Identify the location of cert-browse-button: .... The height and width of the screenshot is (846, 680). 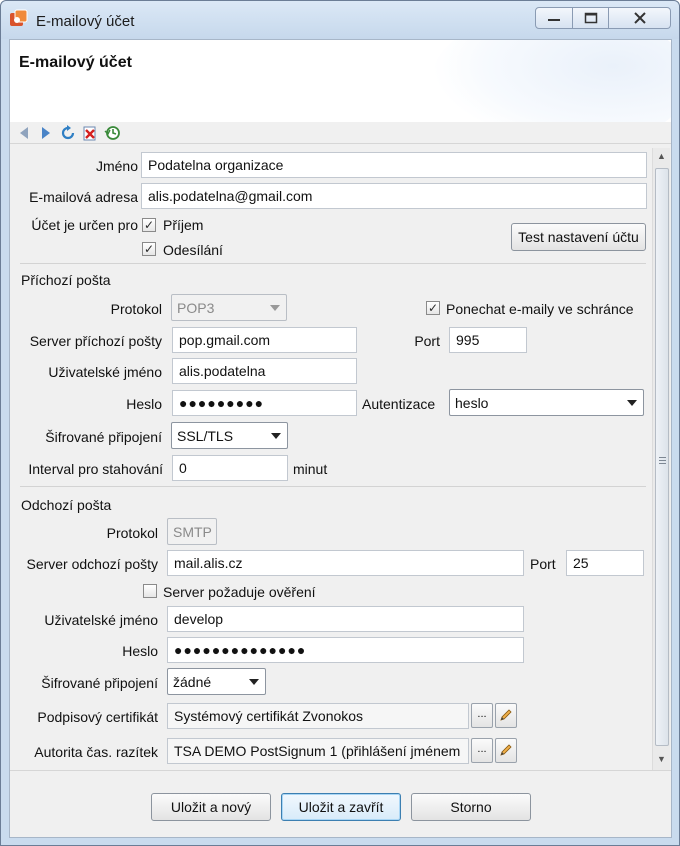
(482, 715).